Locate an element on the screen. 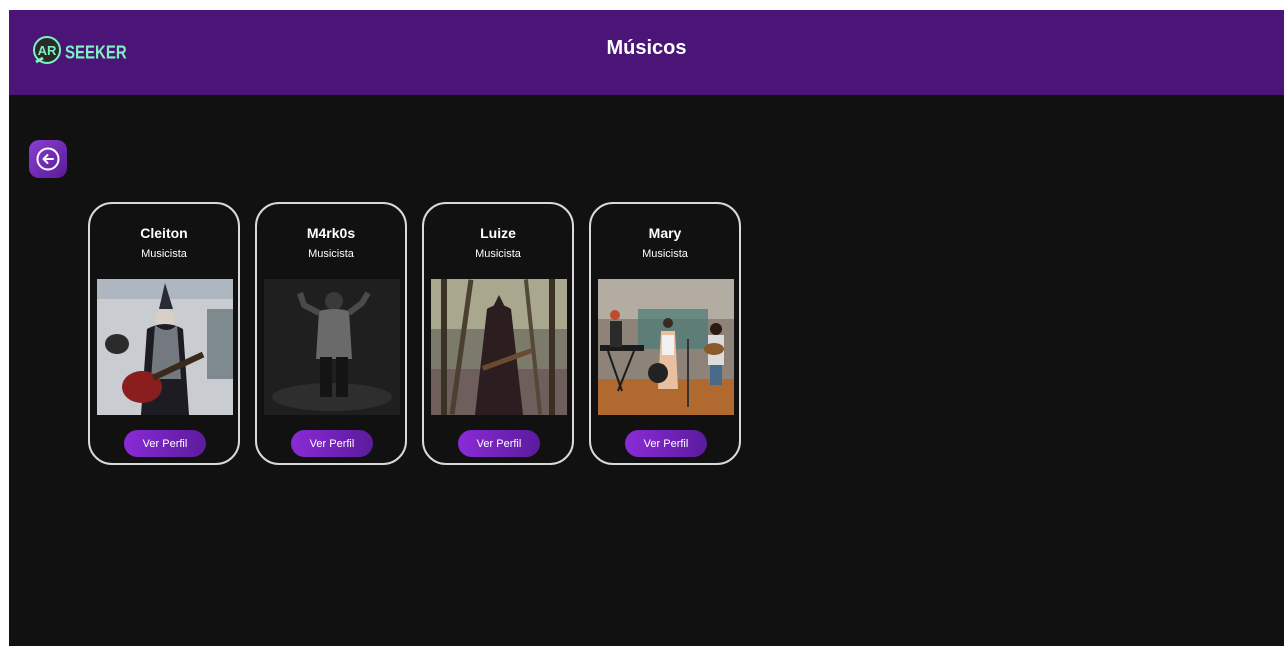 This screenshot has width=1284, height=646. musician-card: Cleiton Musicista Ver Perfil is located at coordinates (164, 333).